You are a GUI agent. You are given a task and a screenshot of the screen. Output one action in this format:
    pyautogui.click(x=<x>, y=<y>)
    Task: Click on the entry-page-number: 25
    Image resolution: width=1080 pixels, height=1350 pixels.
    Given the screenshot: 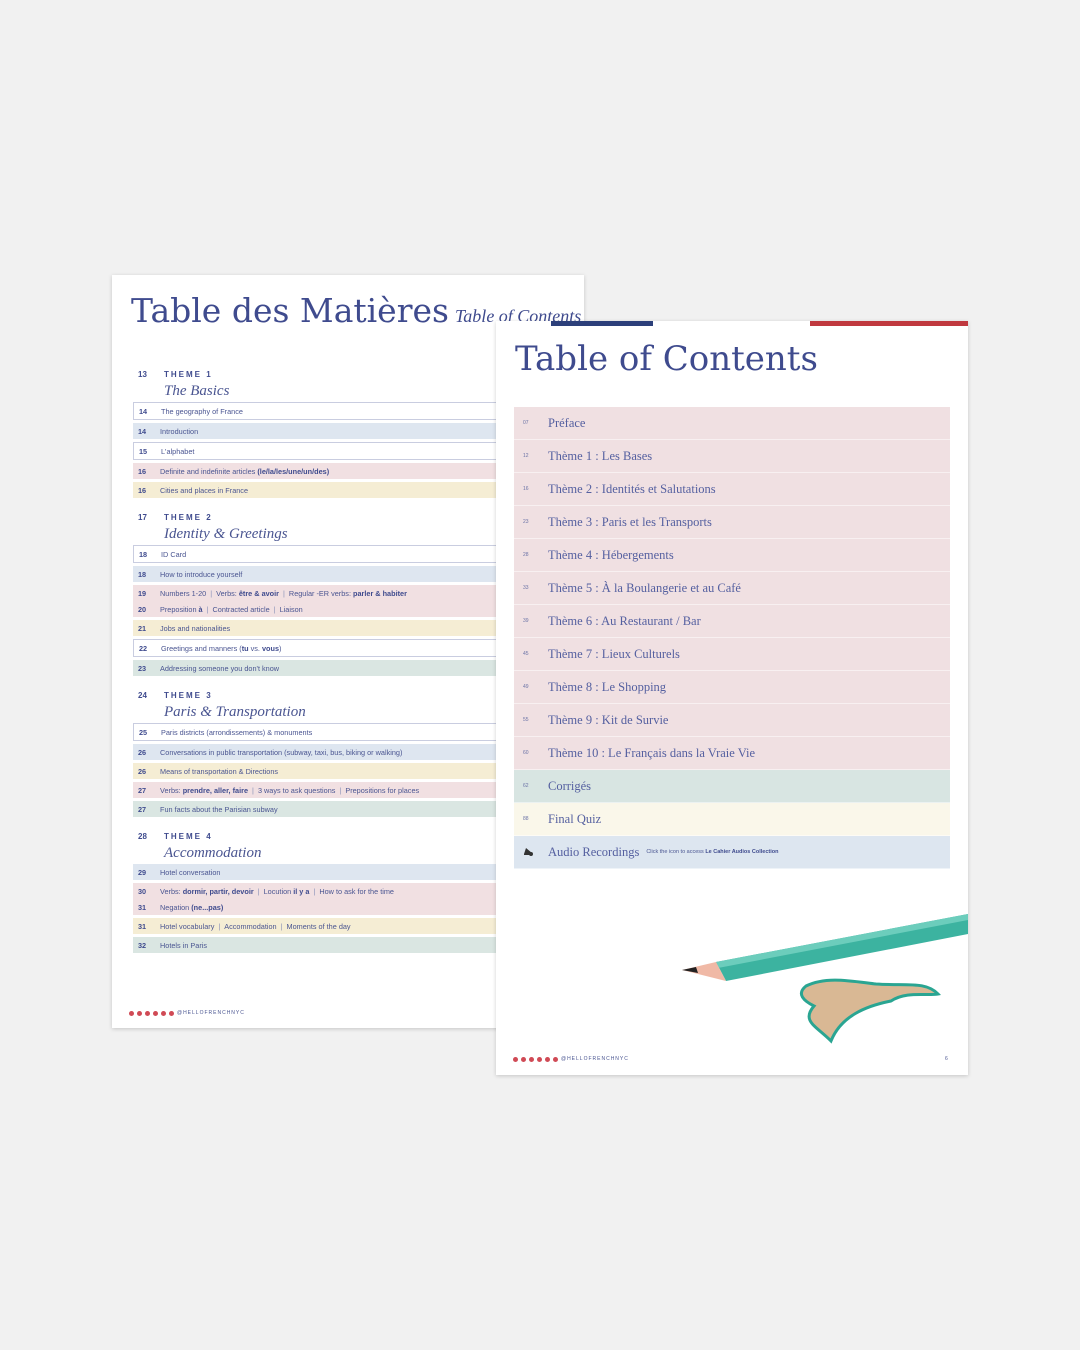 What is the action you would take?
    pyautogui.click(x=143, y=732)
    